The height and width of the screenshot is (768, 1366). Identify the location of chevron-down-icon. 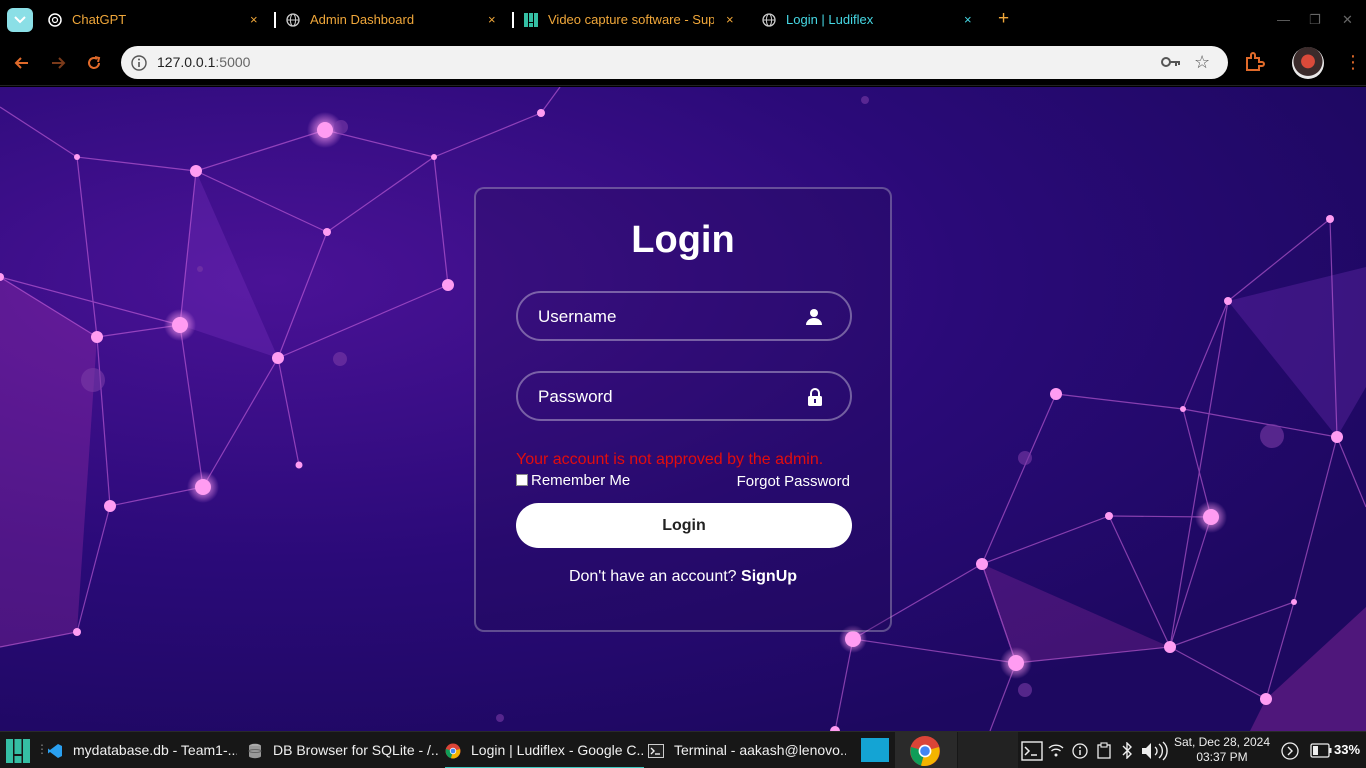
(20, 20).